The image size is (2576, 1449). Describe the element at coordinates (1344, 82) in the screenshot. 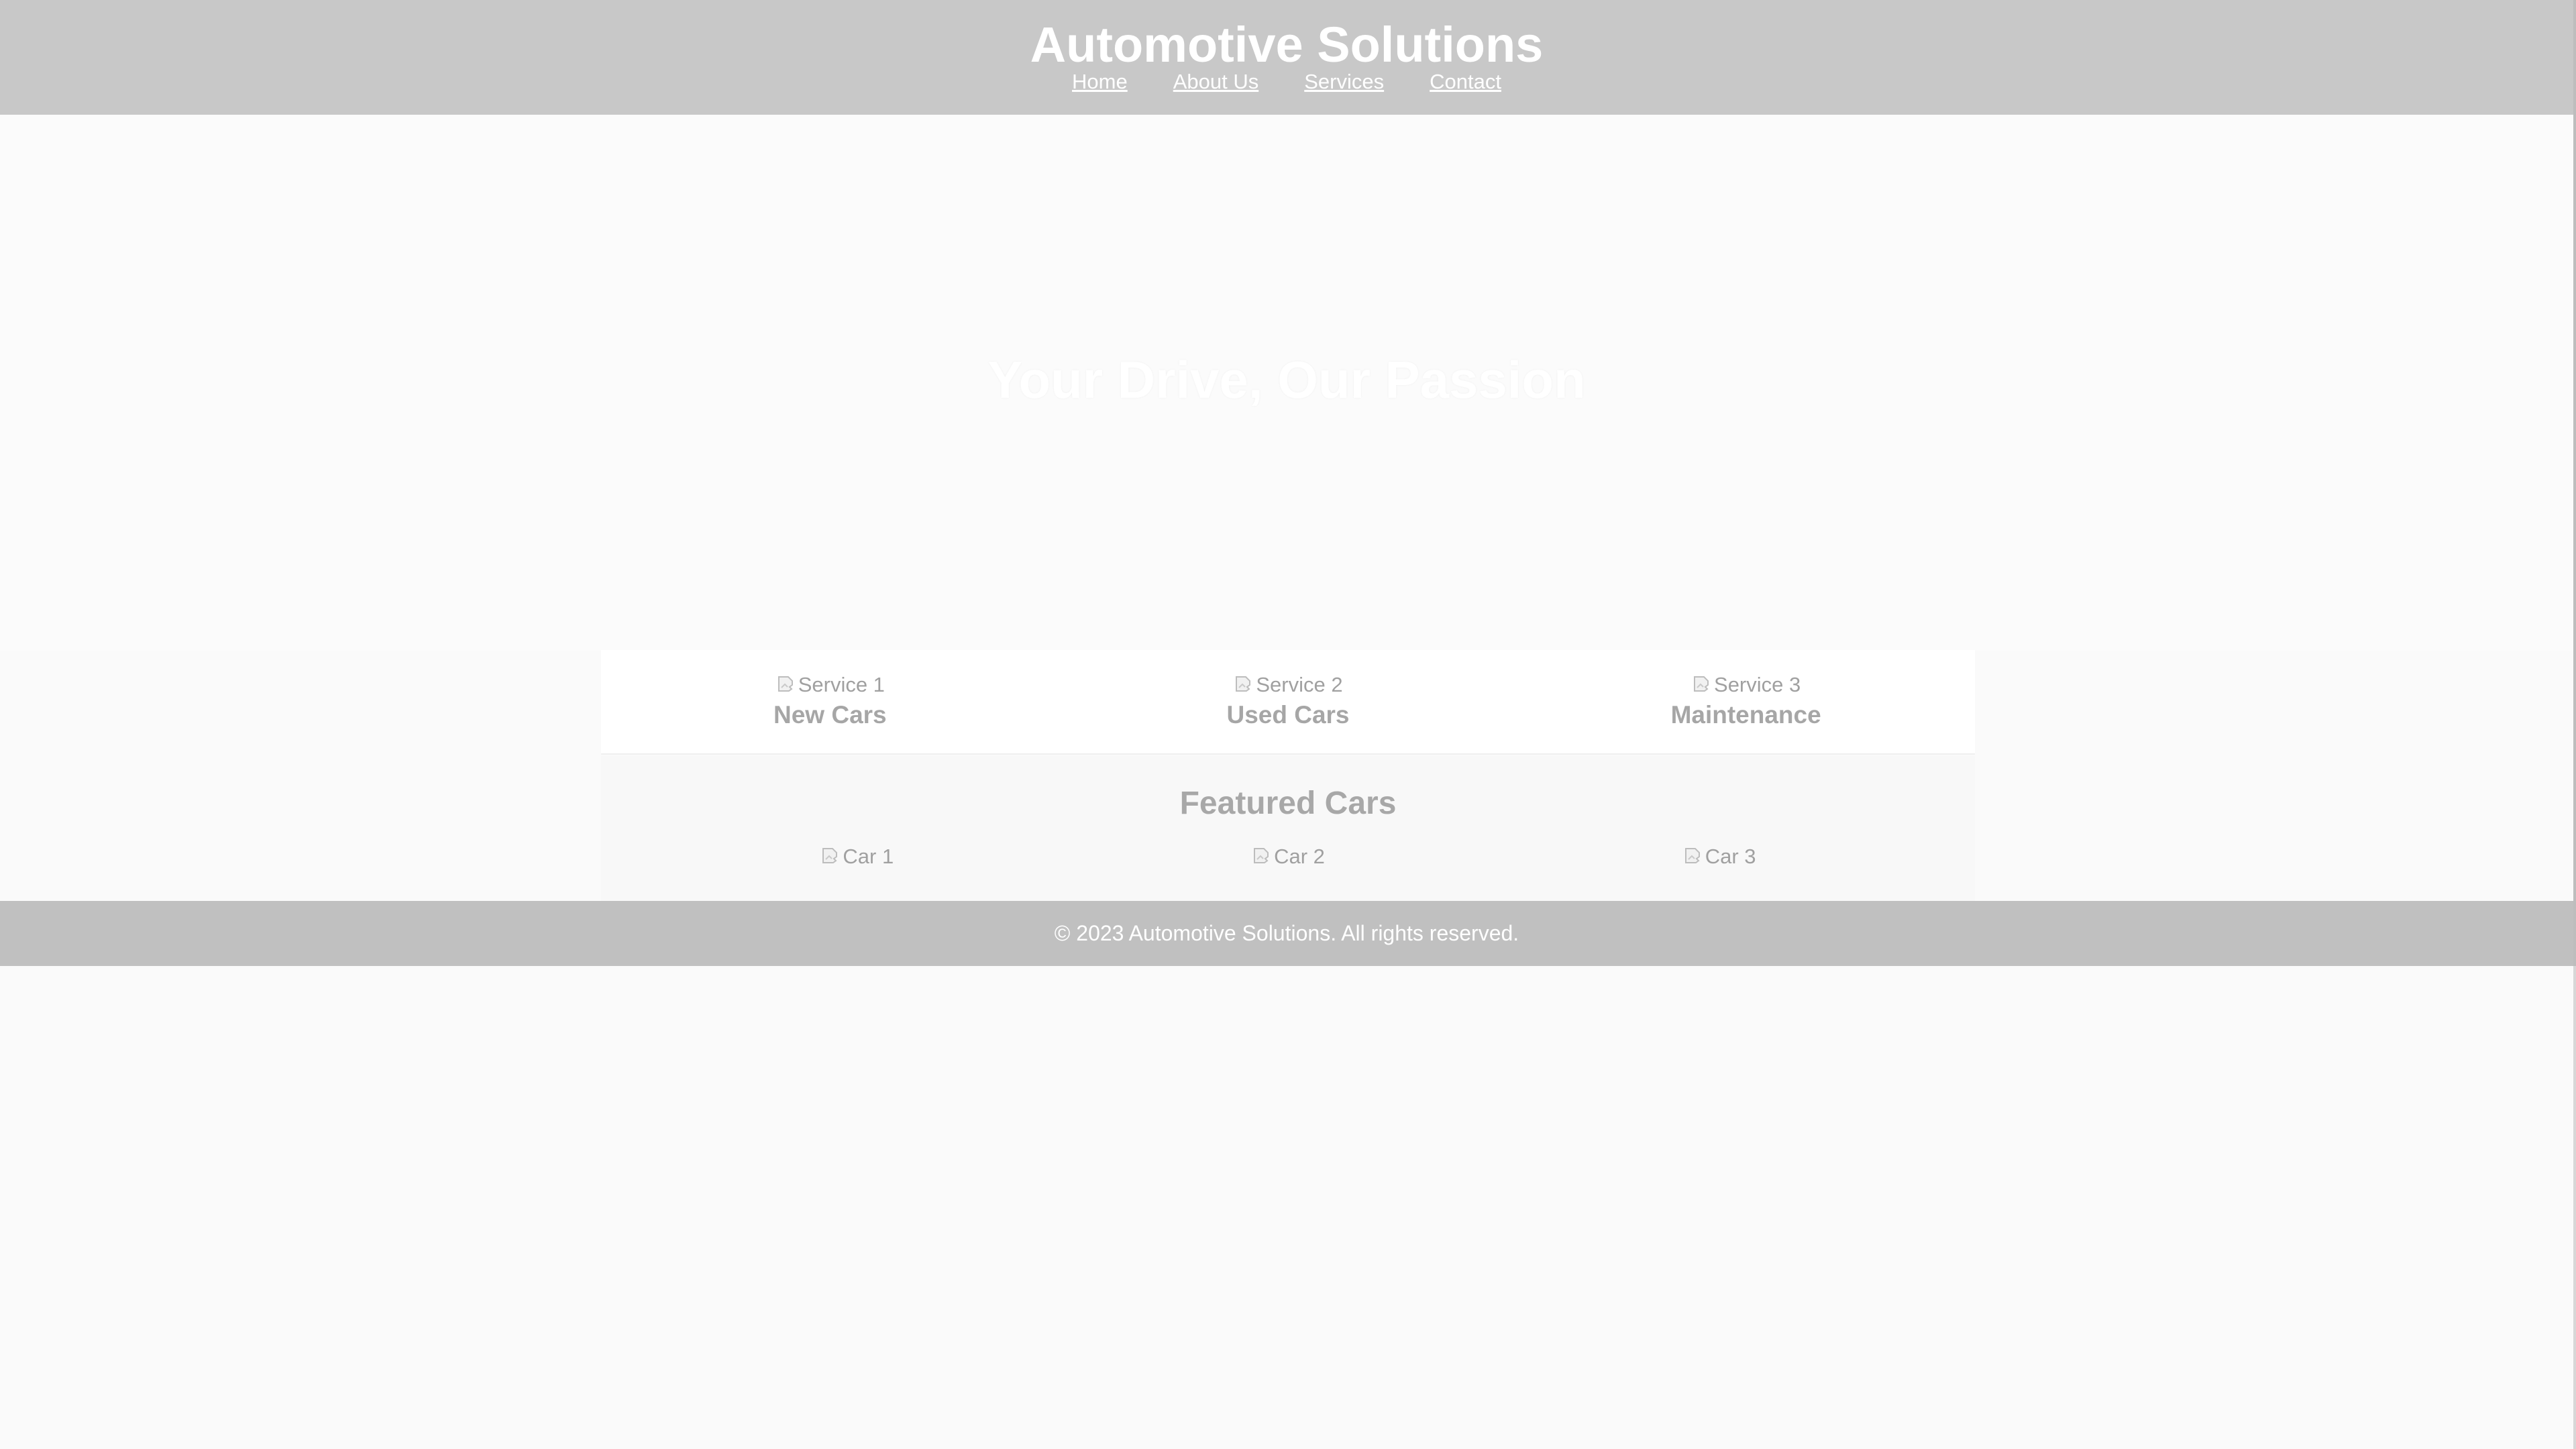

I see `nav-link-services: Services` at that location.